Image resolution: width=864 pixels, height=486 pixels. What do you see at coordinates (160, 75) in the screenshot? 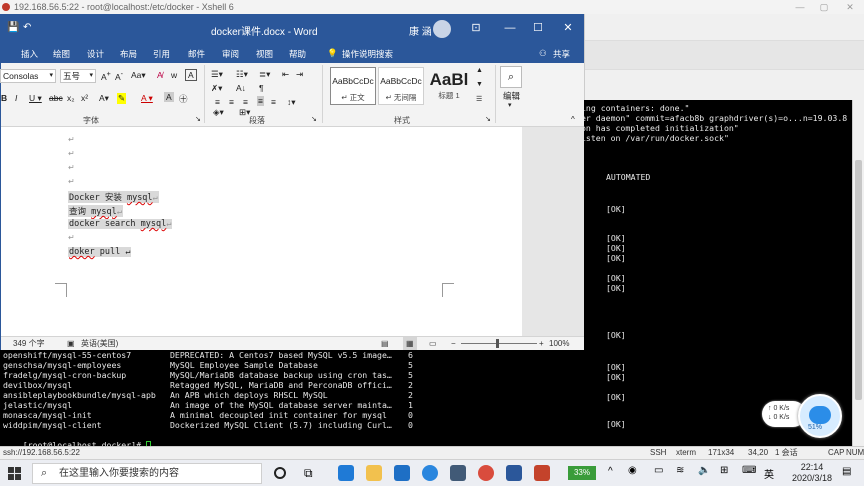
I see `clear-formatting-icon: A̸` at bounding box center [160, 75].